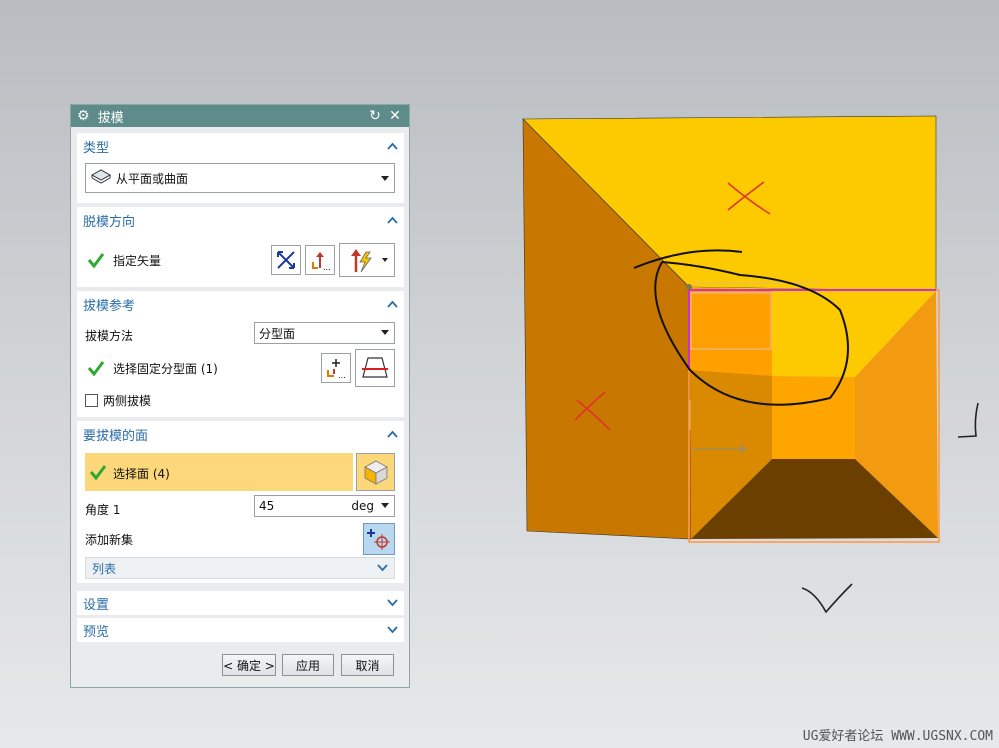  Describe the element at coordinates (689, 287) in the screenshot. I see `origin-point` at that location.